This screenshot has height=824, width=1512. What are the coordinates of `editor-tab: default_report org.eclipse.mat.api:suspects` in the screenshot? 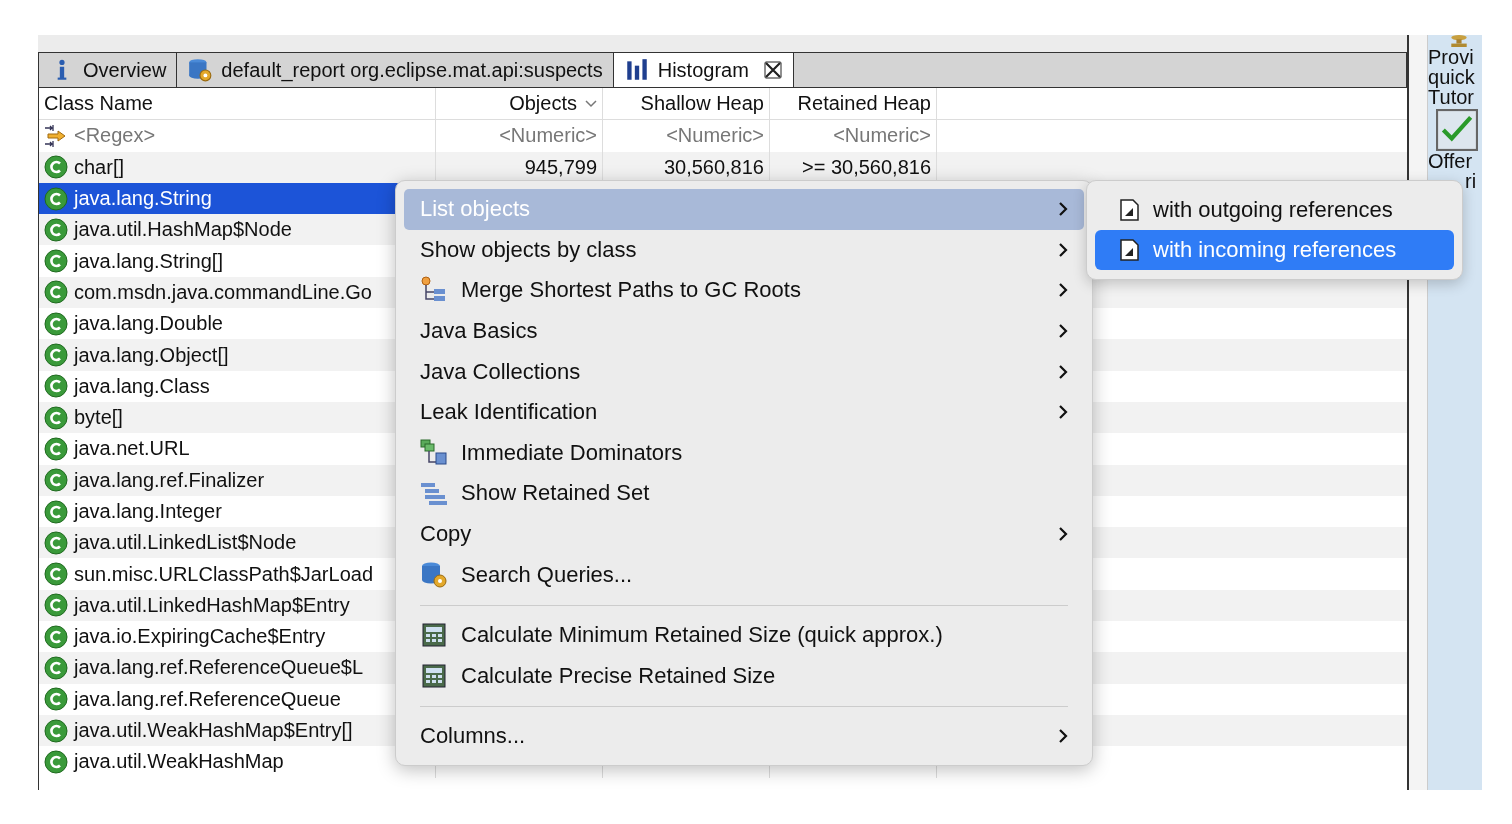 It's located at (395, 70).